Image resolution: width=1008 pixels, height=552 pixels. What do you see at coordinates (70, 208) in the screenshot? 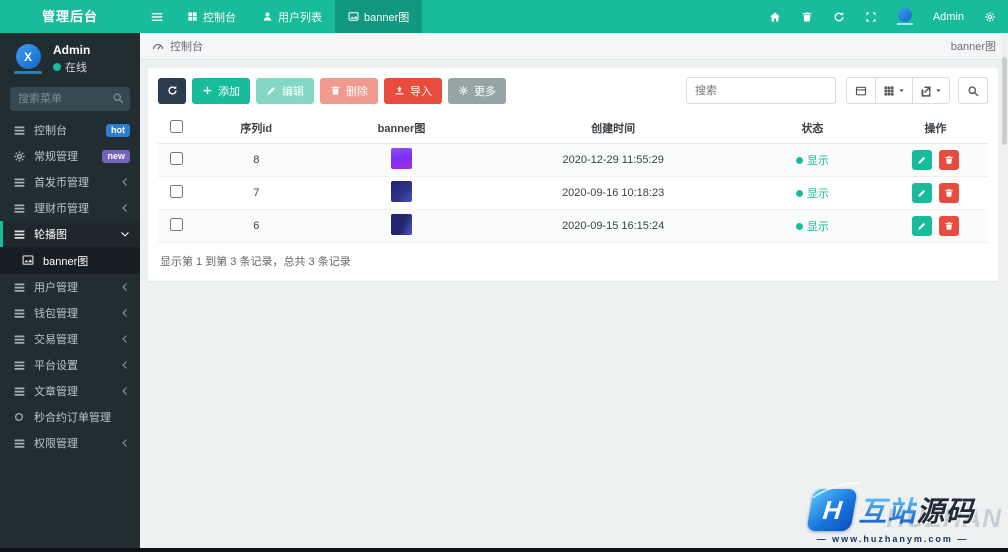
I see `sidebar-item-finance-coin: 理财币管理` at bounding box center [70, 208].